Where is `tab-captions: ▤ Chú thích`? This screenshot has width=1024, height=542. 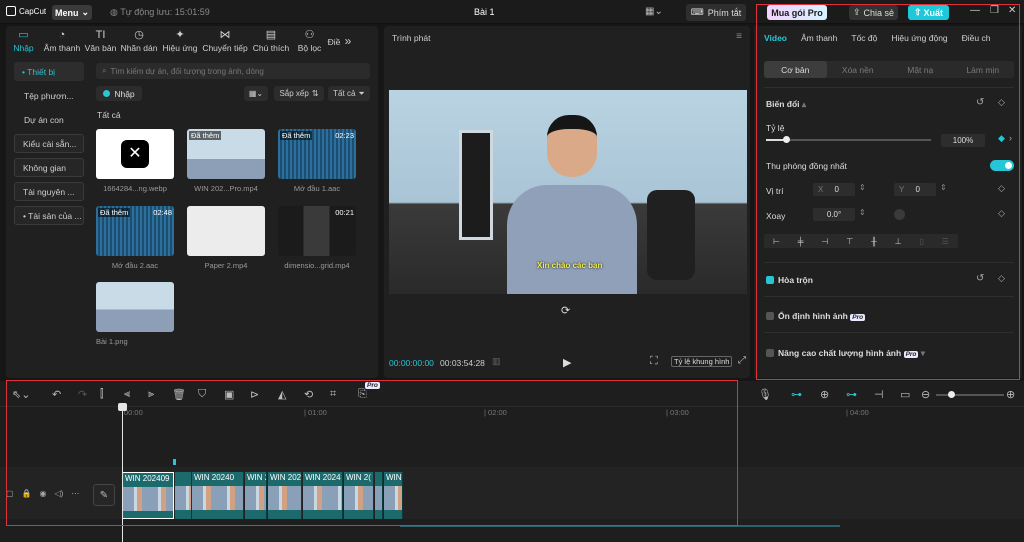
tab-captions: ▤ Chú thích is located at coordinates (271, 41).